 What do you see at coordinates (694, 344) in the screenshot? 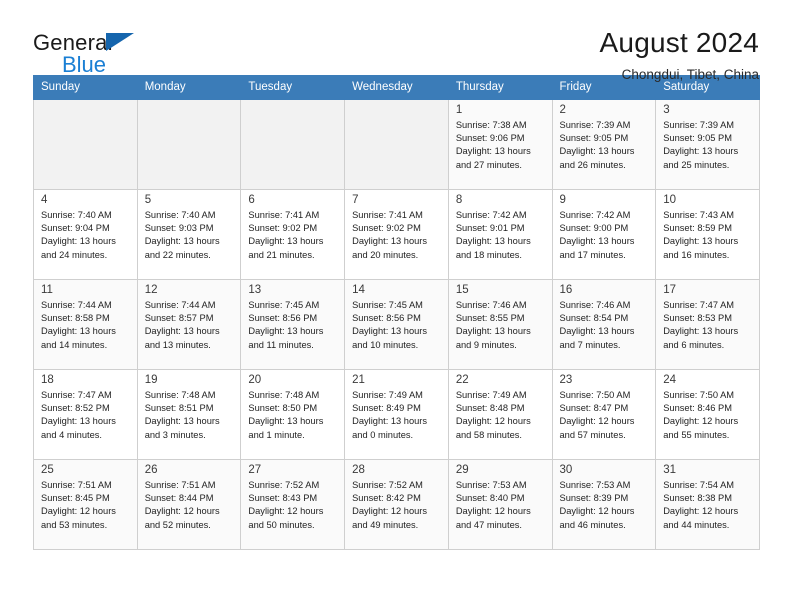
I see `daylight-duration-line2: and 6 minutes.` at bounding box center [694, 344].